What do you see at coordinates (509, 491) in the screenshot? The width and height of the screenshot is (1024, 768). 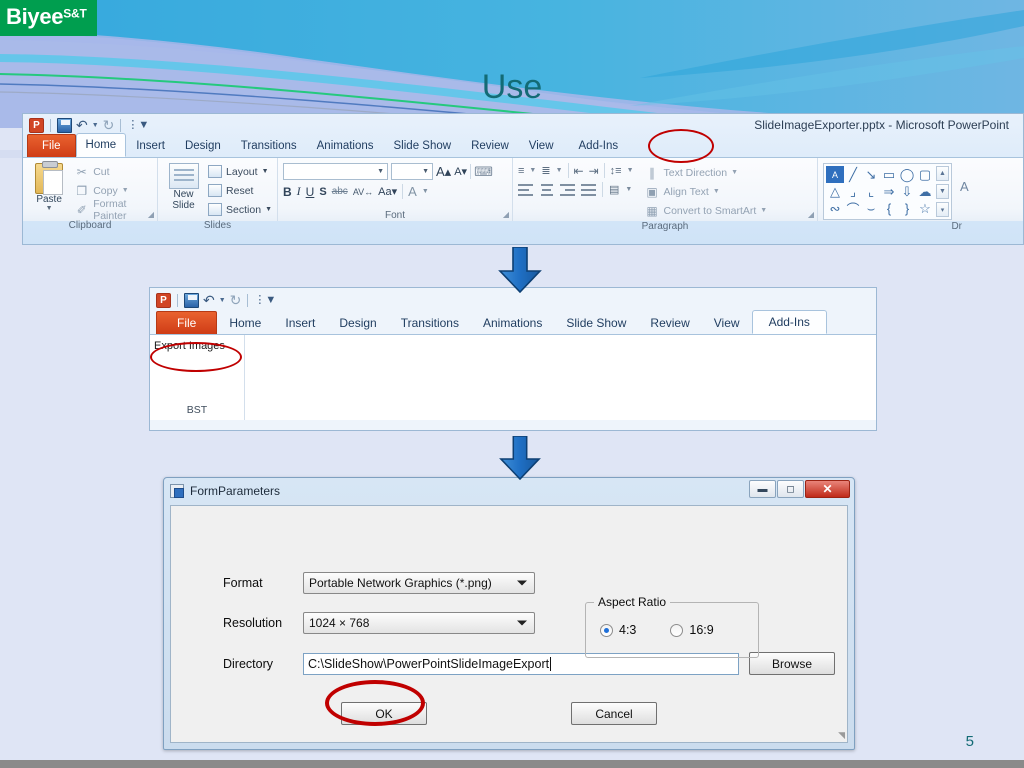 I see `dialog-title-bar: FormParameters ▬ ◻ ✕` at bounding box center [509, 491].